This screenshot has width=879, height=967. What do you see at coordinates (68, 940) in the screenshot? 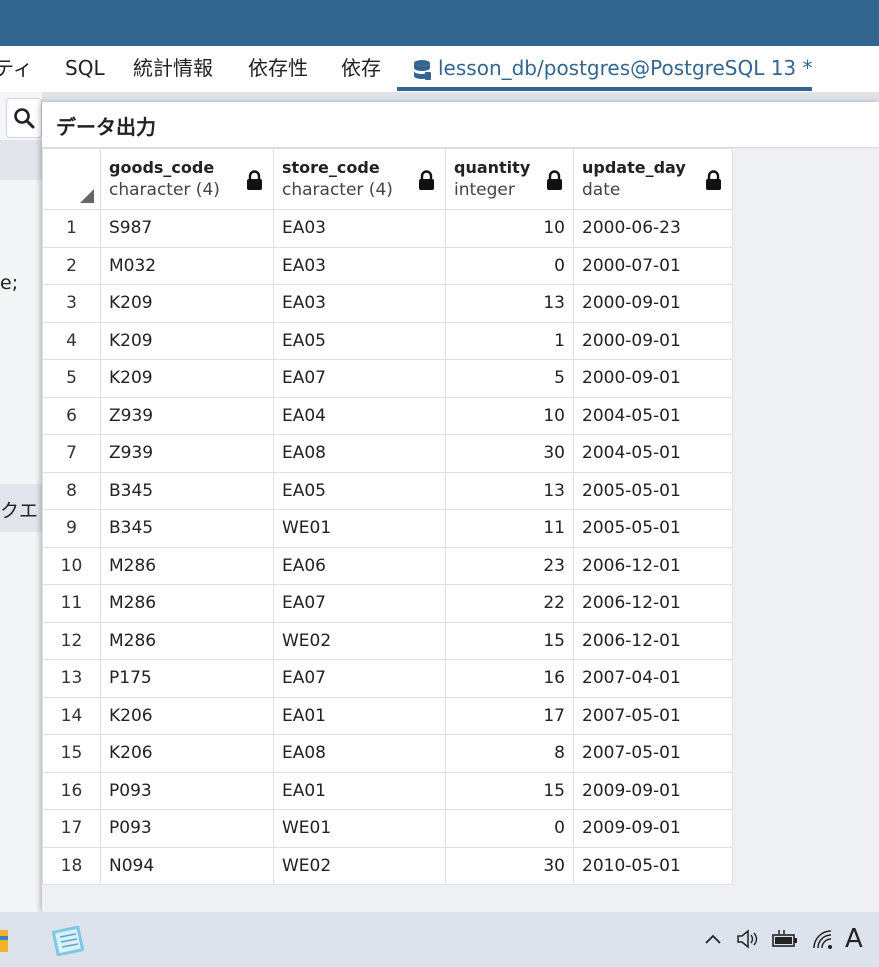
I see `notepad-icon` at bounding box center [68, 940].